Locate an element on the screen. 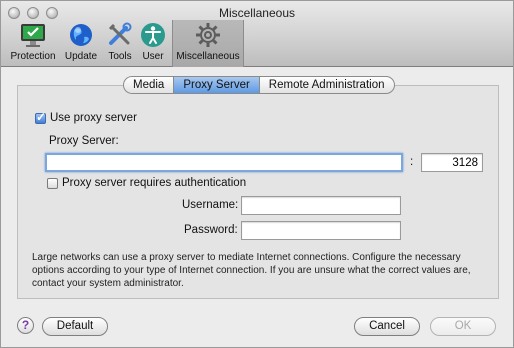 The image size is (514, 348). toolbar-update: Update is located at coordinates (81, 43).